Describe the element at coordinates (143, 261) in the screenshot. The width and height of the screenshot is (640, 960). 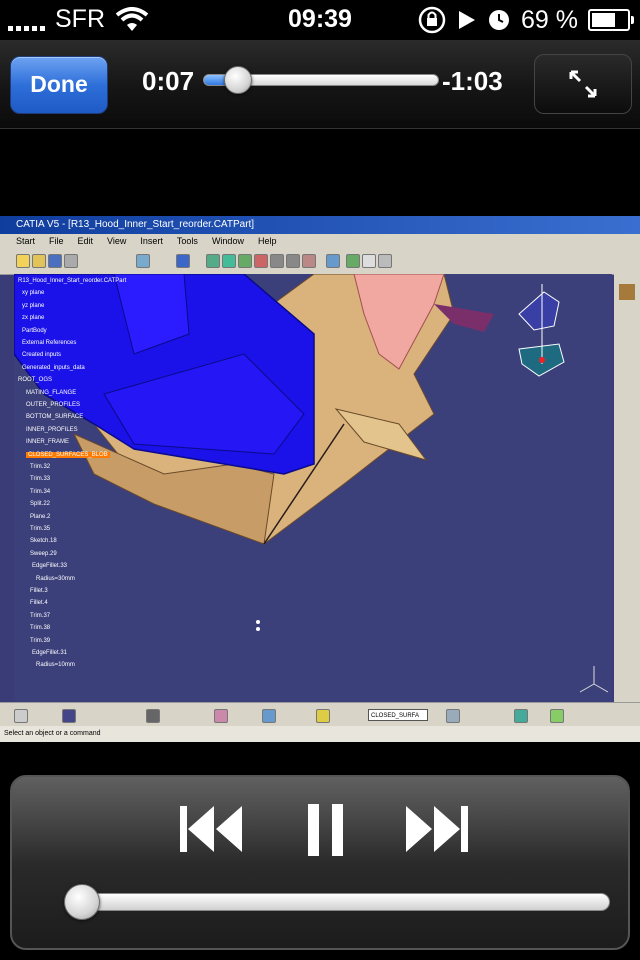
I see `undo-icon` at that location.